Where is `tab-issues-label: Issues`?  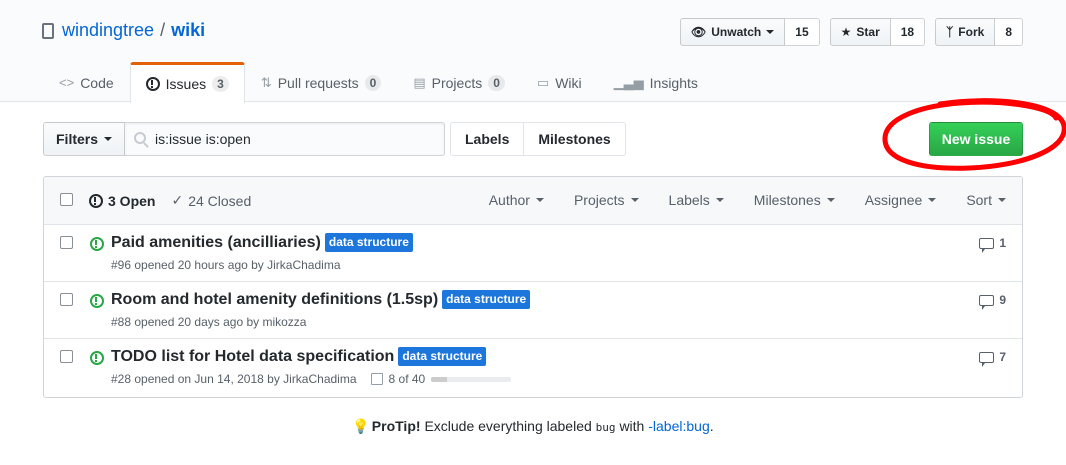
tab-issues-label: Issues is located at coordinates (186, 84).